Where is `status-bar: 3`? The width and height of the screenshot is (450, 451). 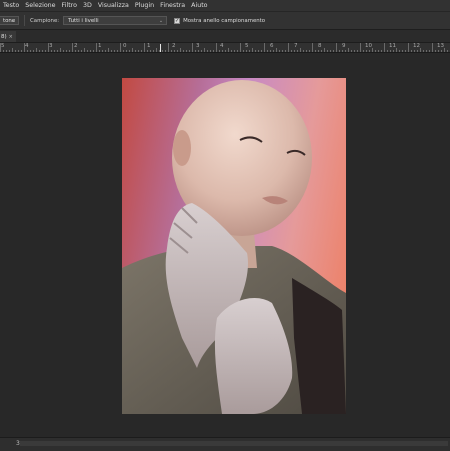 status-bar: 3 is located at coordinates (225, 444).